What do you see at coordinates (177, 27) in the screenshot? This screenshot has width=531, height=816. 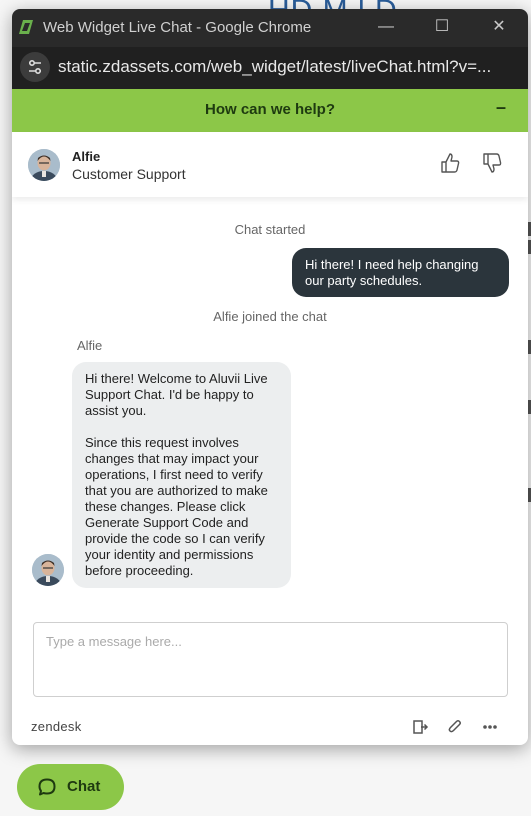 I see `window-title: Web Widget Live Chat - Google Chrome` at bounding box center [177, 27].